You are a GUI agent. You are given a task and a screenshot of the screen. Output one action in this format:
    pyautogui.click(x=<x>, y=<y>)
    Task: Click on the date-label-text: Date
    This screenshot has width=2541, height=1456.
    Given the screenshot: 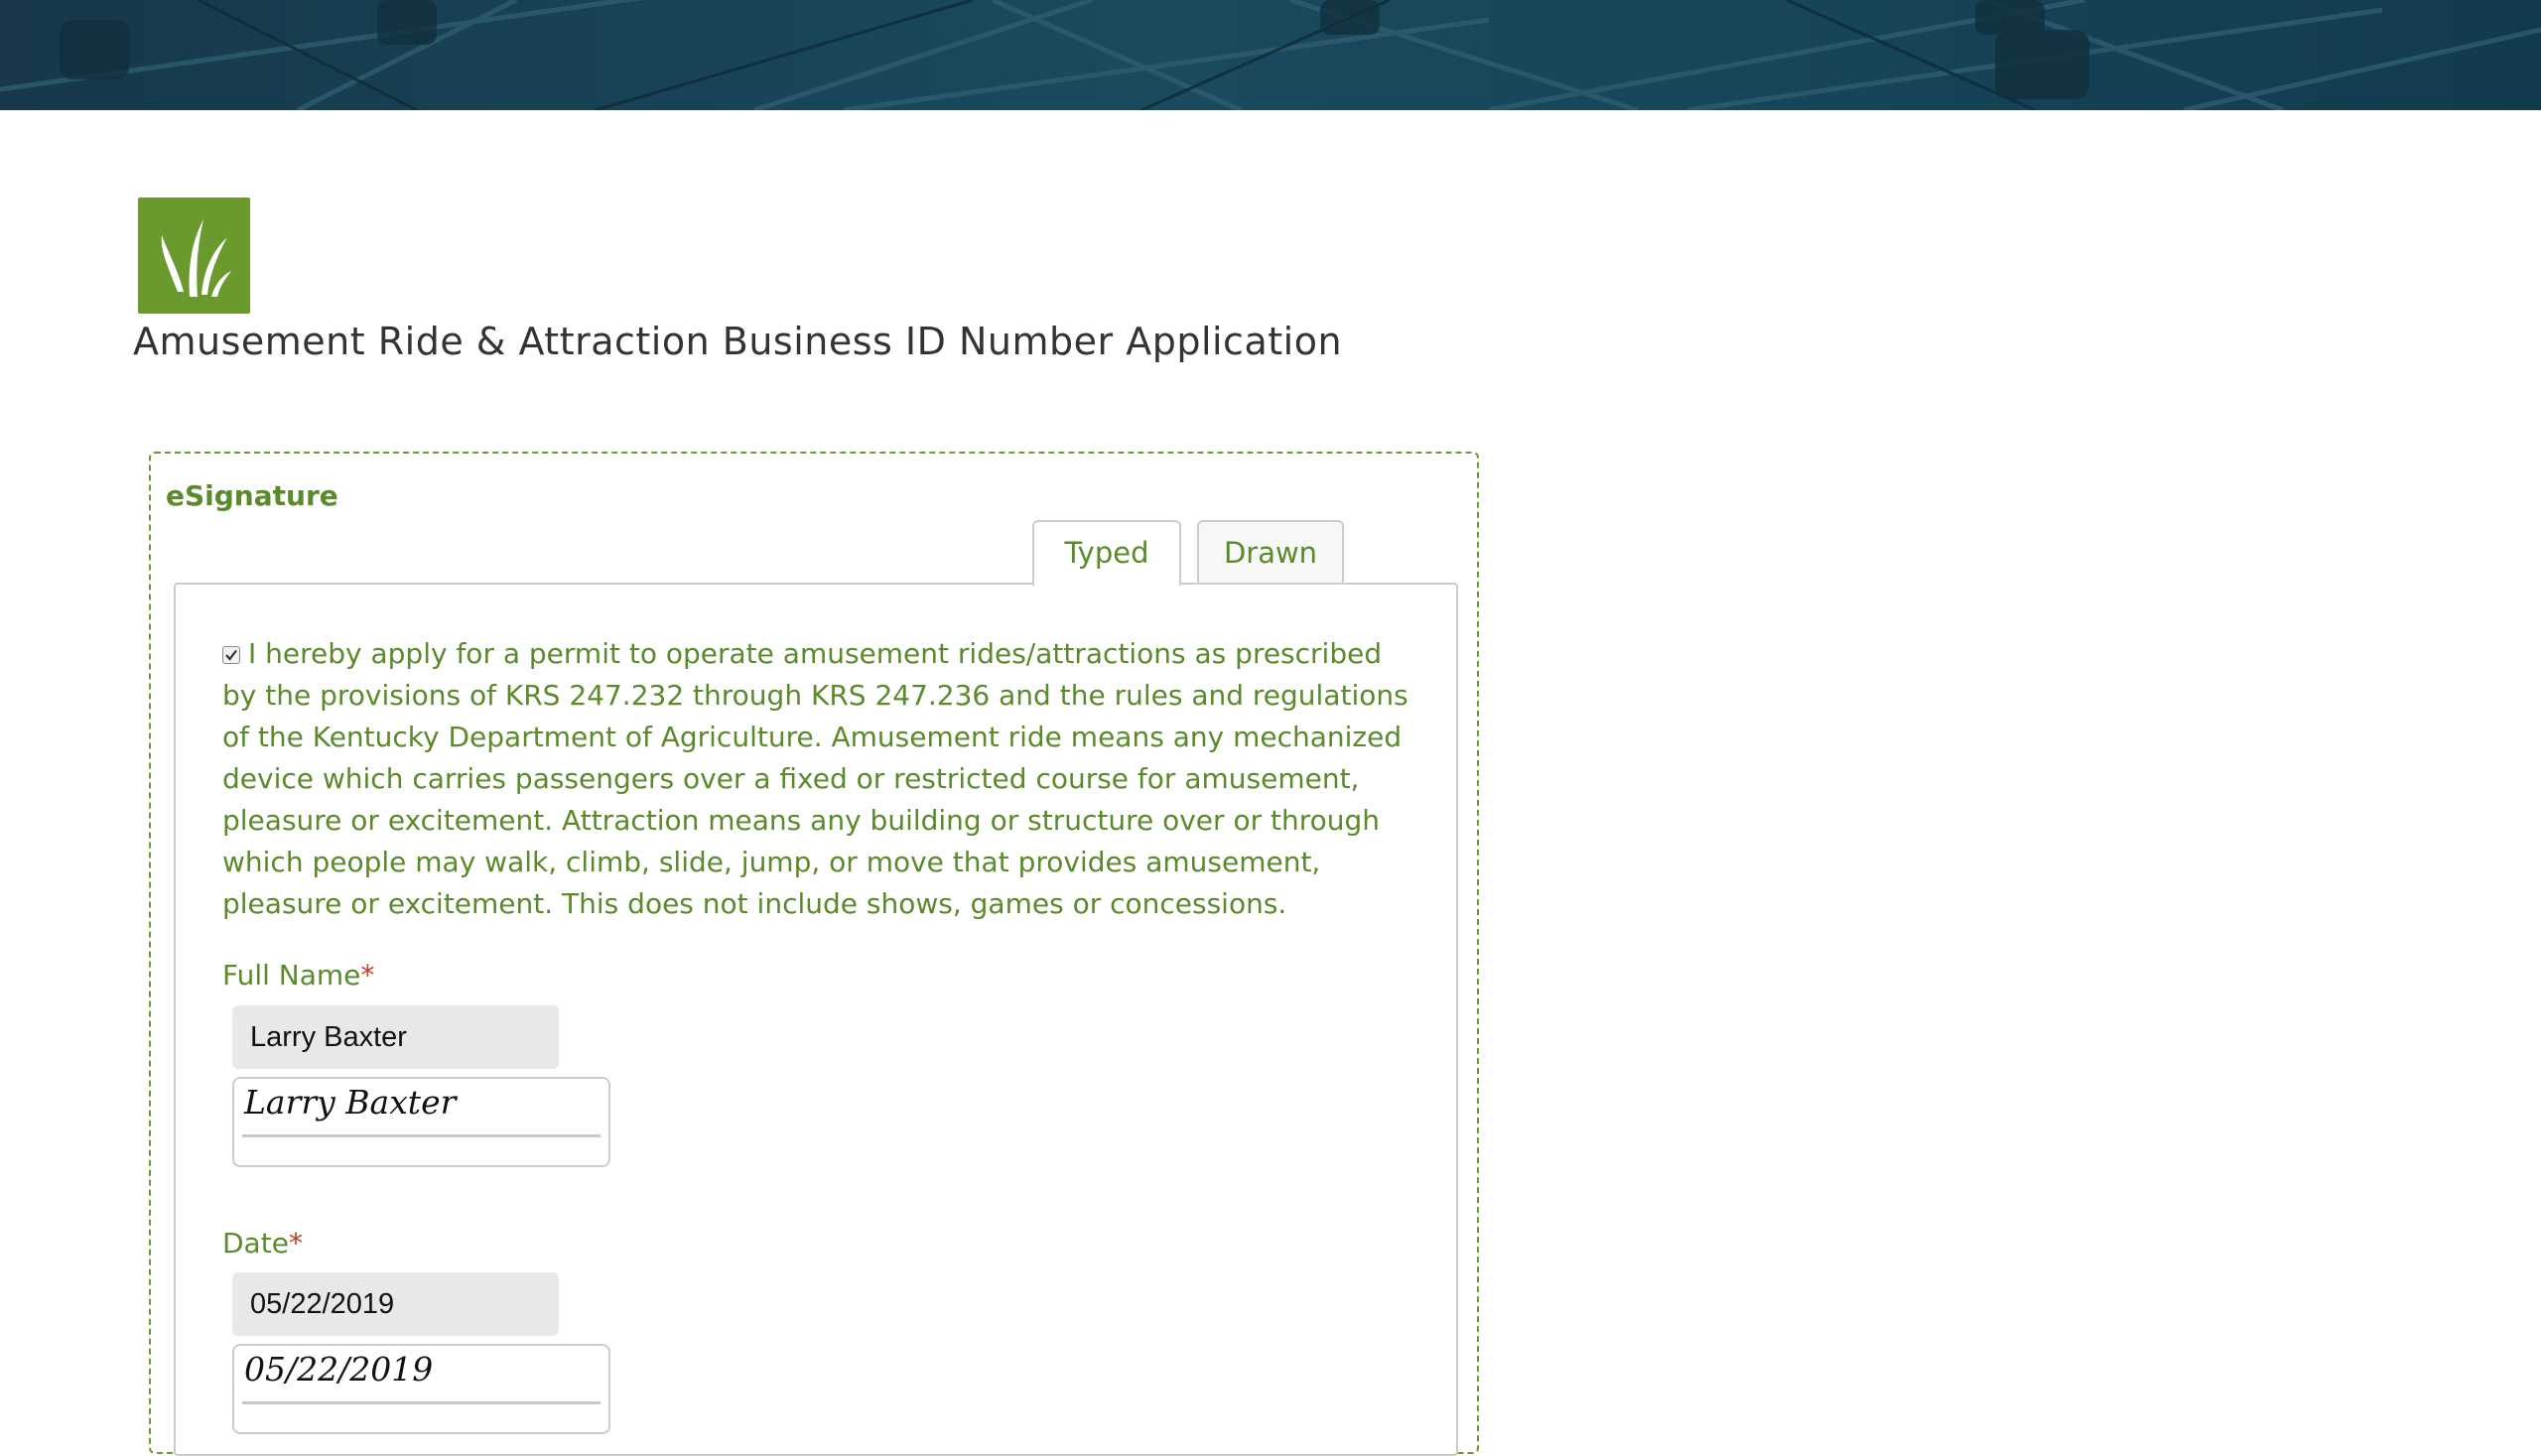 What is the action you would take?
    pyautogui.click(x=255, y=1243)
    